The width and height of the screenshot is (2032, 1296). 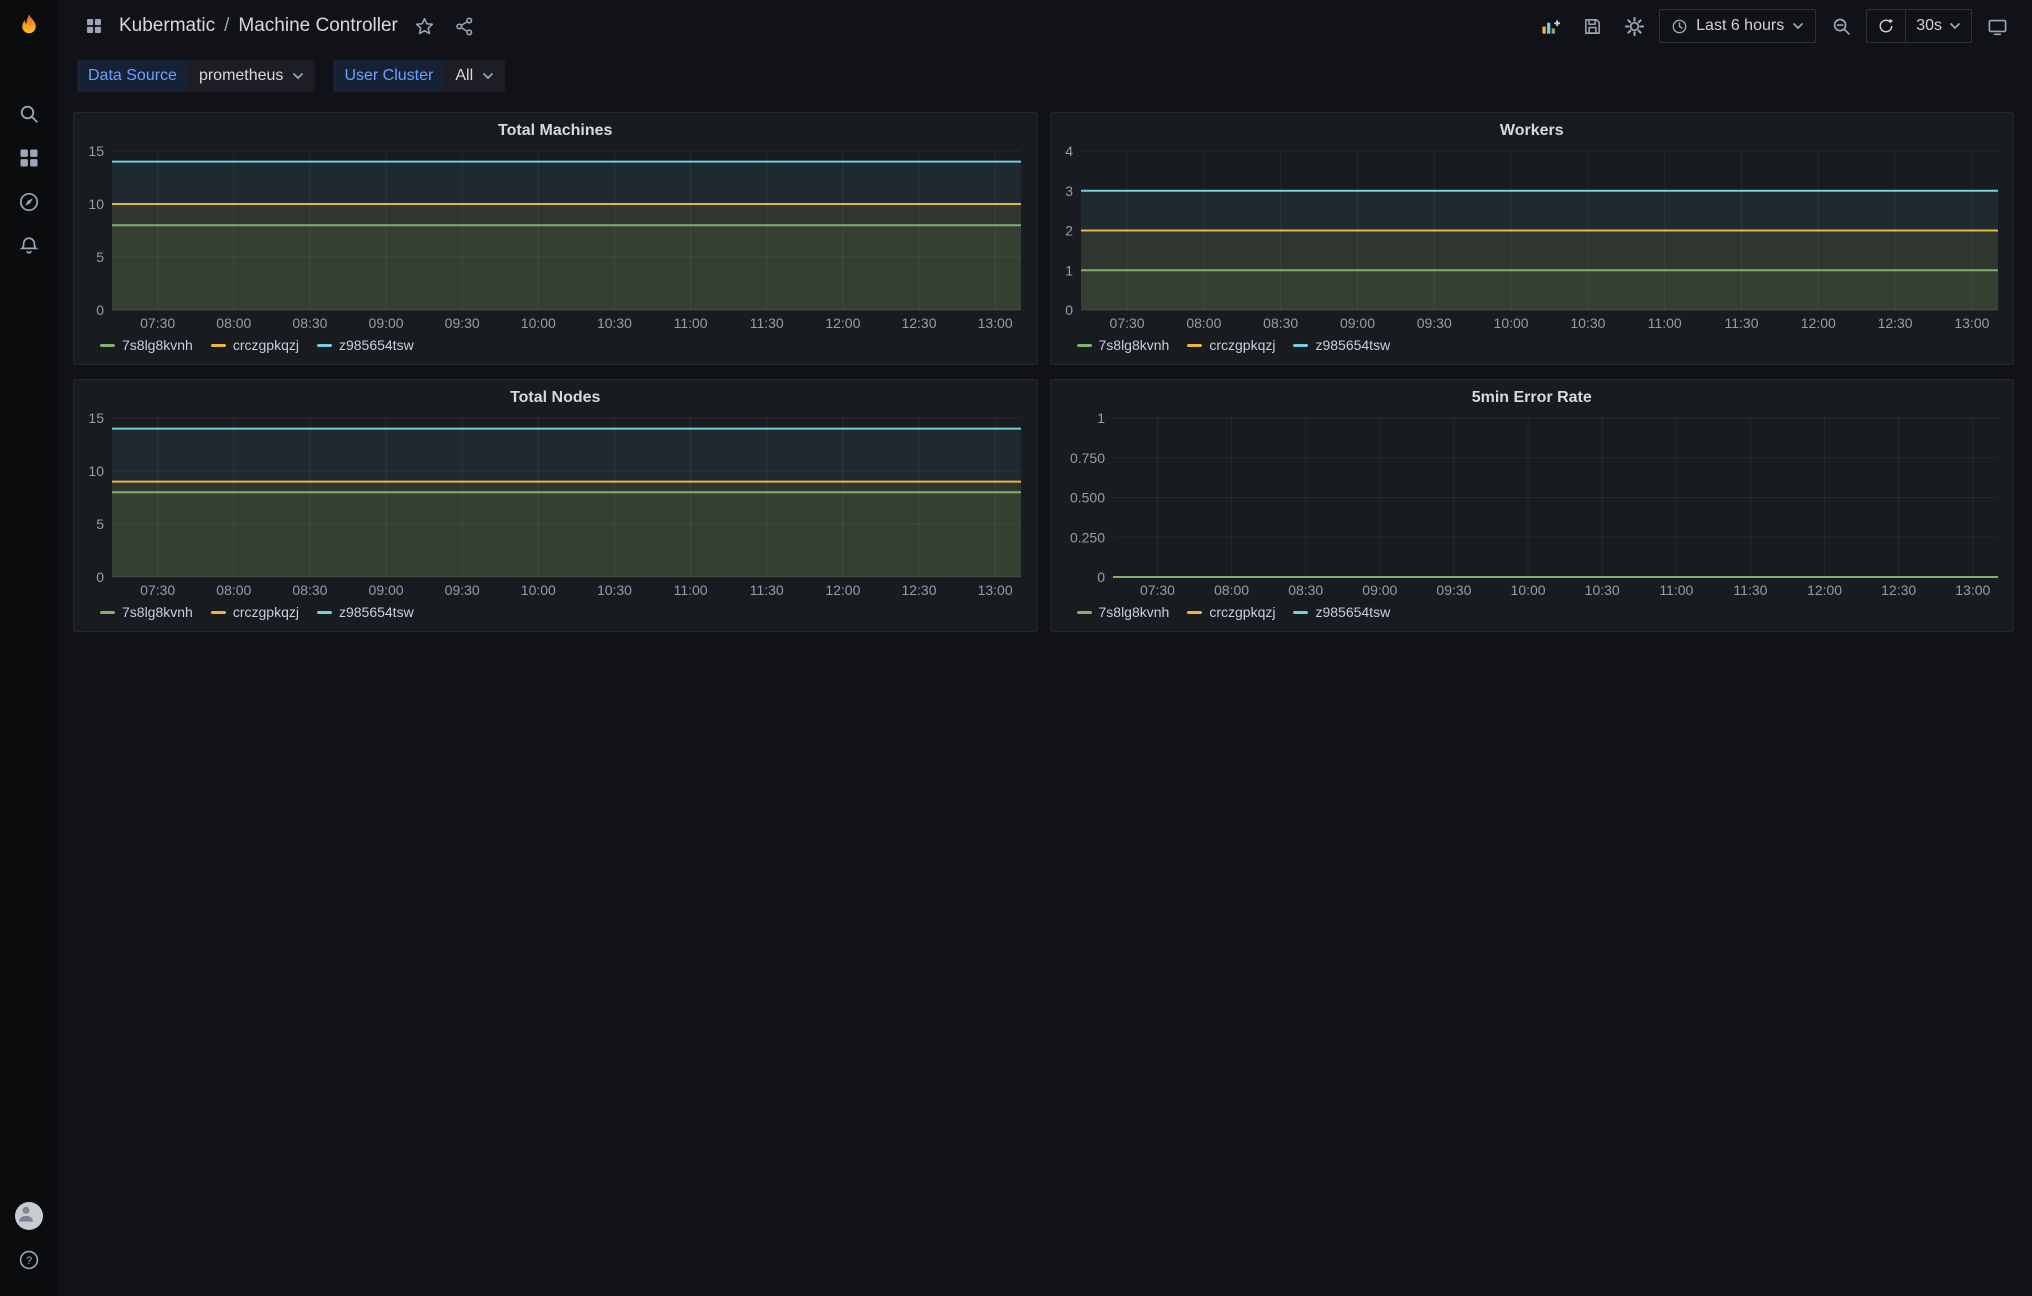 What do you see at coordinates (1134, 612) in the screenshot?
I see `legend-series-name: 7s8lg8kvnh` at bounding box center [1134, 612].